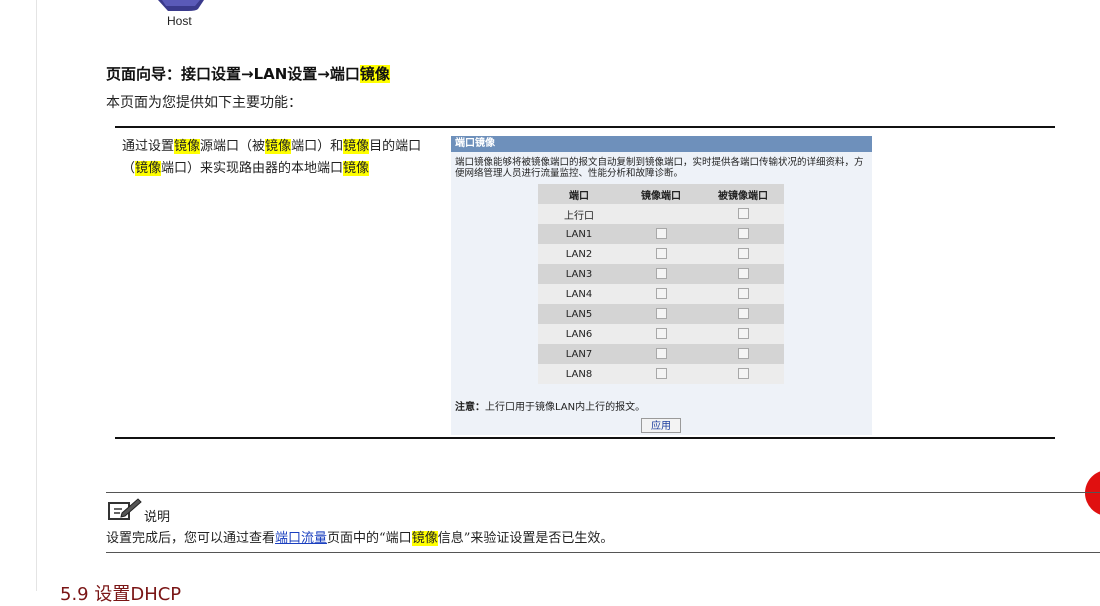 This screenshot has width=1100, height=606. I want to click on note-title: 说明, so click(157, 517).